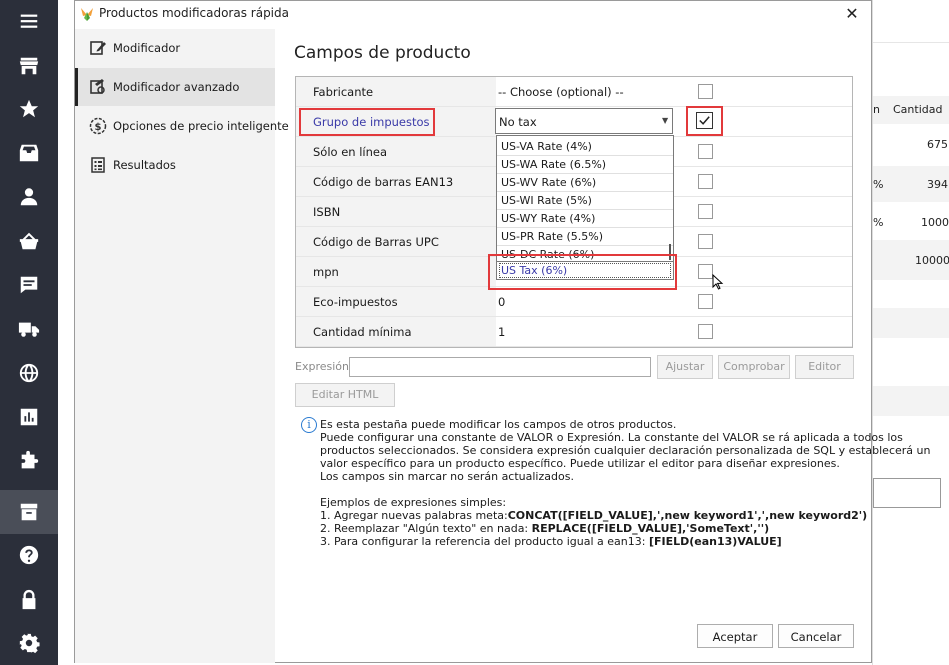 Image resolution: width=949 pixels, height=665 pixels. Describe the element at coordinates (343, 92) in the screenshot. I see `field-label: Fabricante` at that location.